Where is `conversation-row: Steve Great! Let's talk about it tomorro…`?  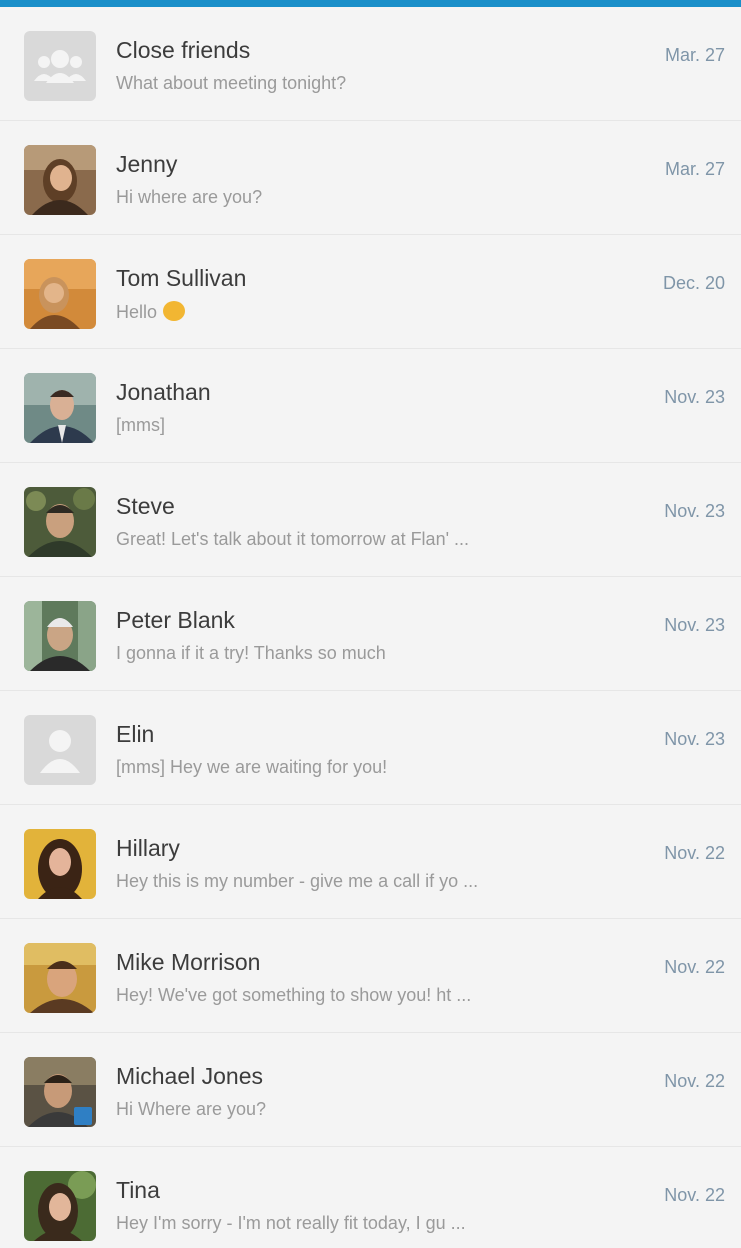 conversation-row: Steve Great! Let's talk about it tomorro… is located at coordinates (370, 520).